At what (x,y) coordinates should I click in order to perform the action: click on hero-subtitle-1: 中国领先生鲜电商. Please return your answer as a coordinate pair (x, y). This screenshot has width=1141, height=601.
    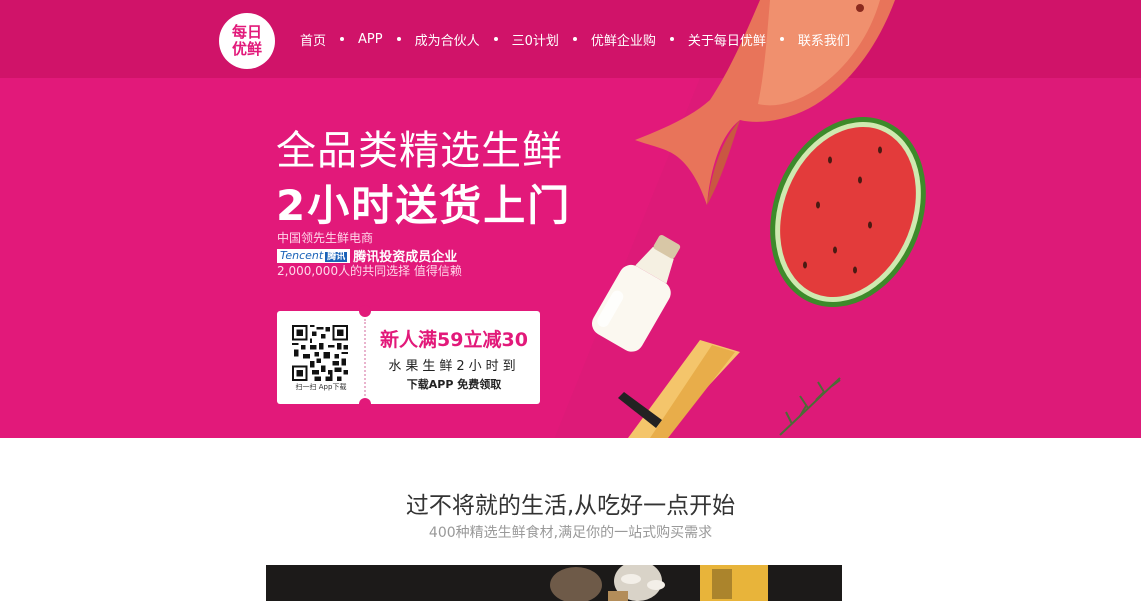
    Looking at the image, I should click on (325, 238).